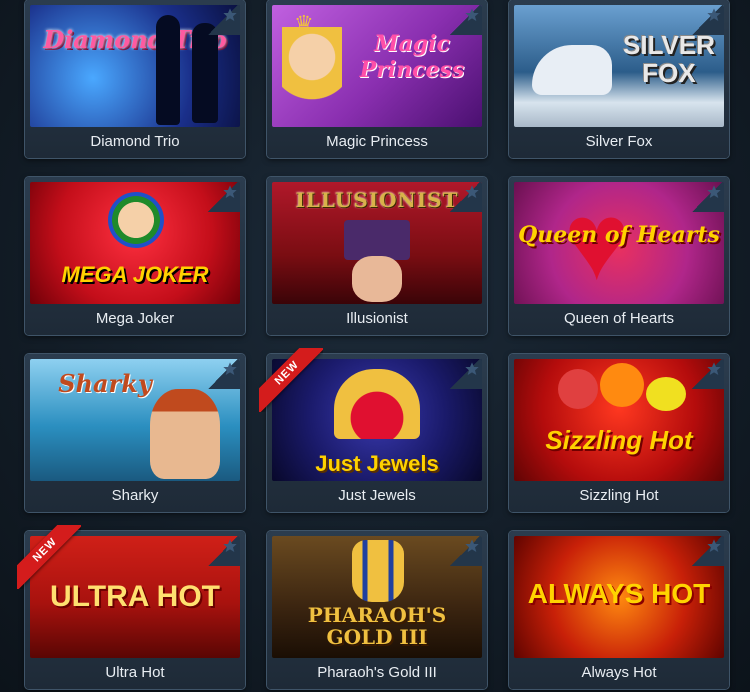  Describe the element at coordinates (619, 319) in the screenshot. I see `game-caption: Queen of Hearts` at that location.